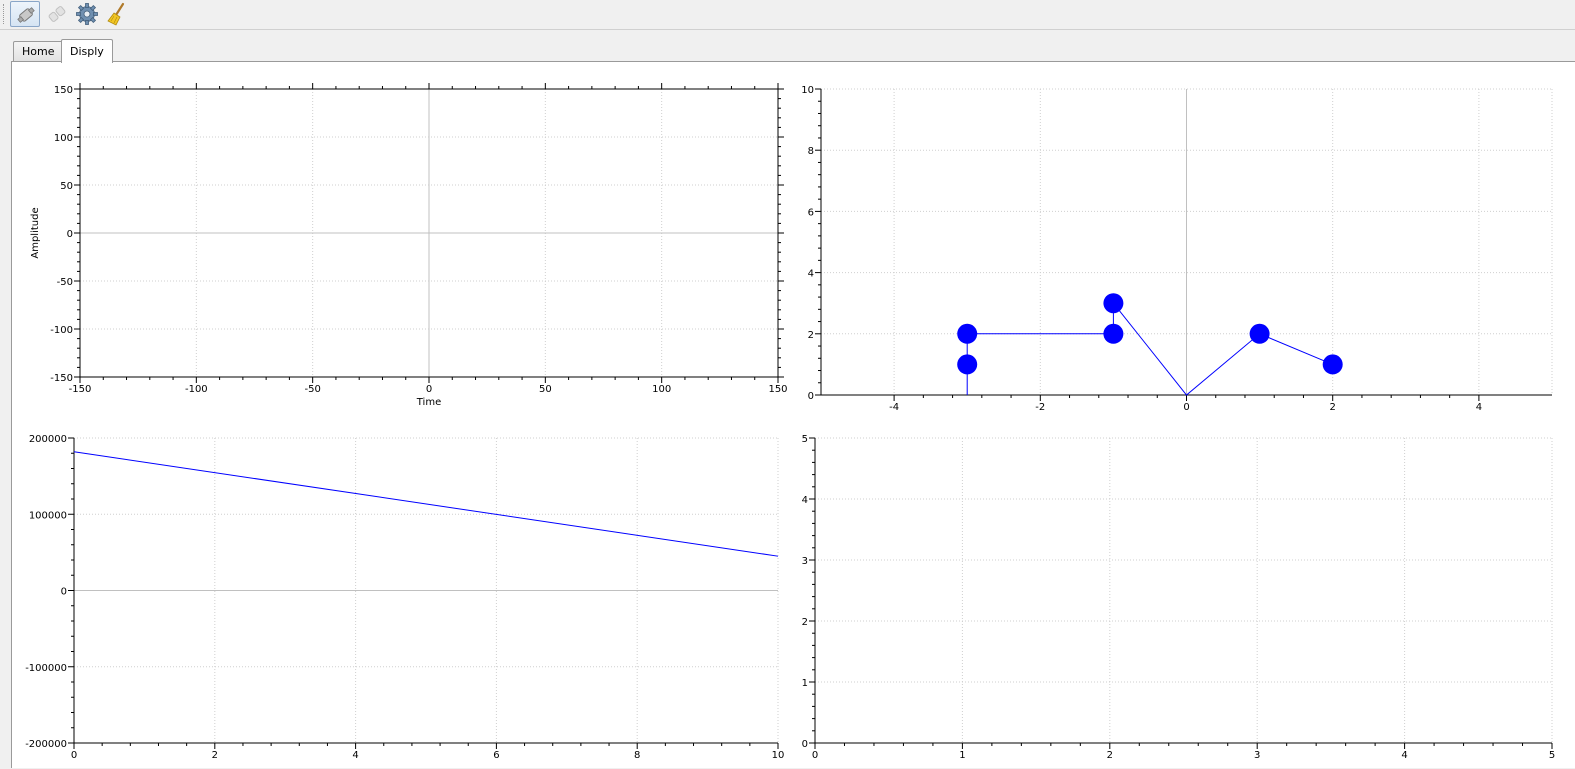 This screenshot has height=769, width=1575. I want to click on x-tick-label: 1, so click(962, 755).